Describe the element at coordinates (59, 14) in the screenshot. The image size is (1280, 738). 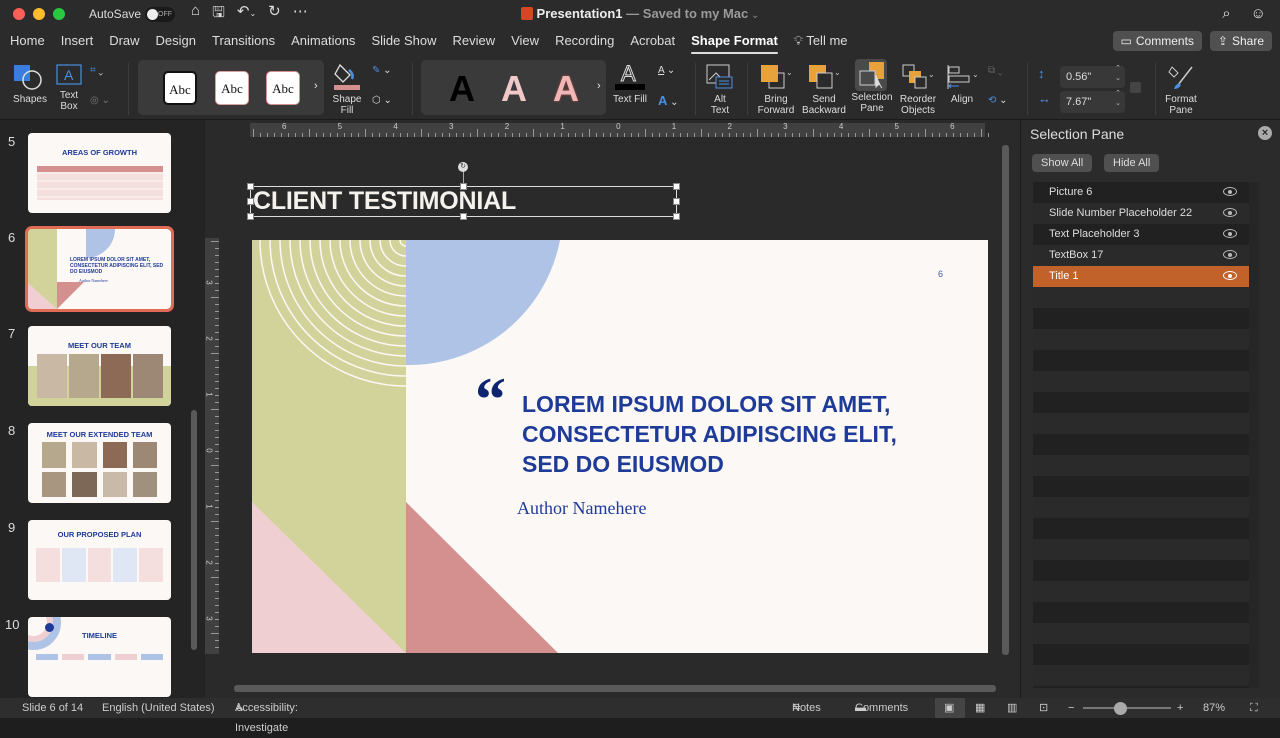
I see `zoom-window-button` at that location.